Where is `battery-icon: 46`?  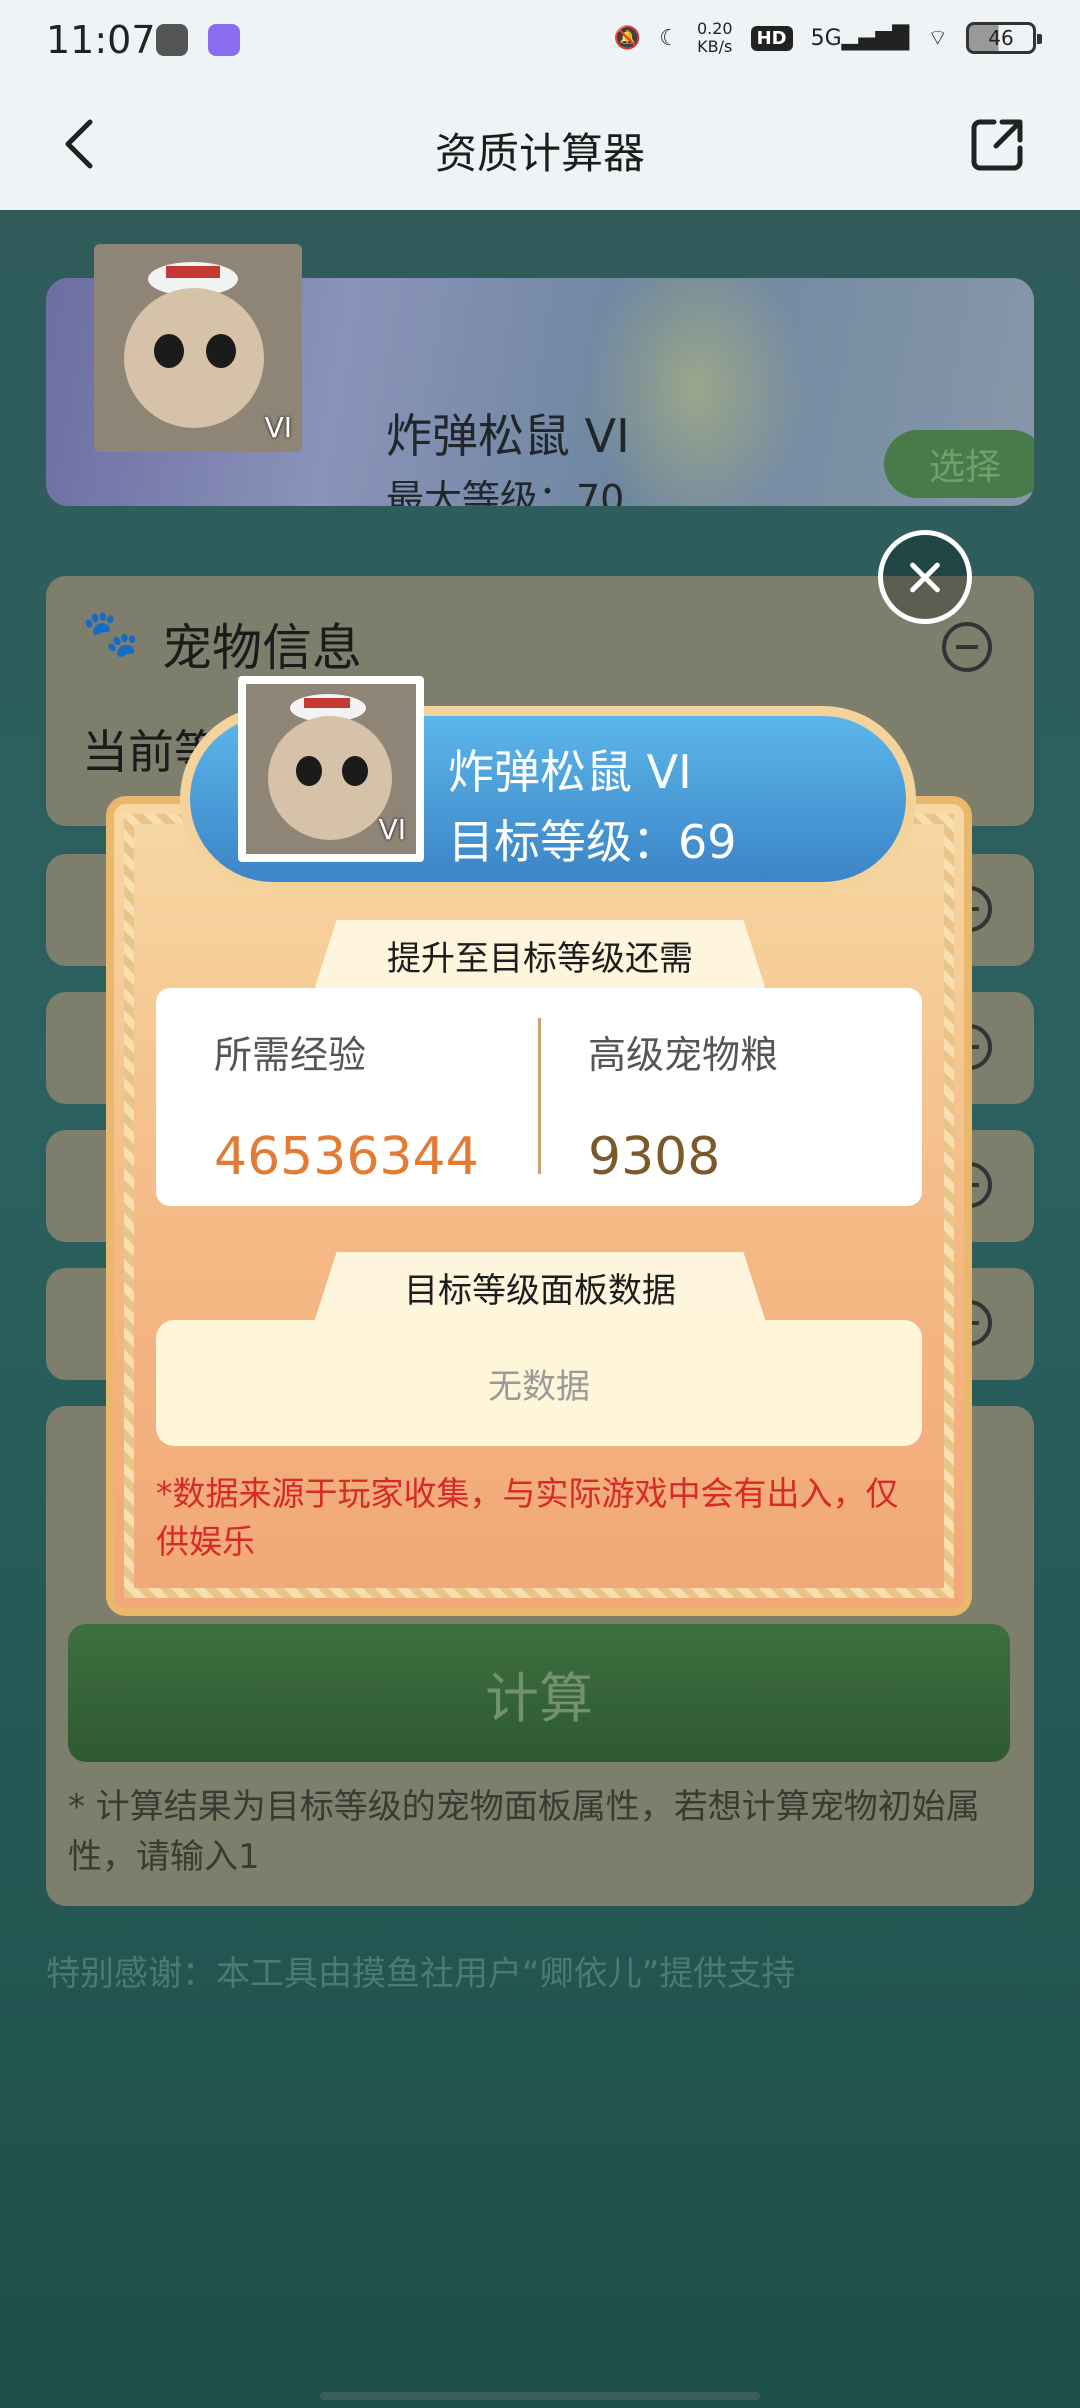 battery-icon: 46 is located at coordinates (1004, 38).